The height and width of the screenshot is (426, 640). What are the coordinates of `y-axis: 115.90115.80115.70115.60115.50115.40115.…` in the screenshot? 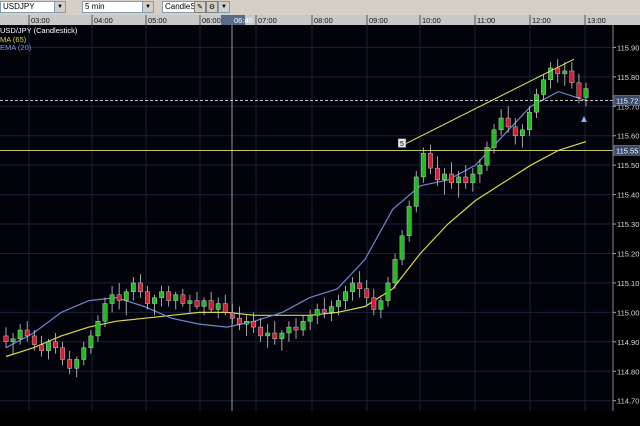 It's located at (626, 225).